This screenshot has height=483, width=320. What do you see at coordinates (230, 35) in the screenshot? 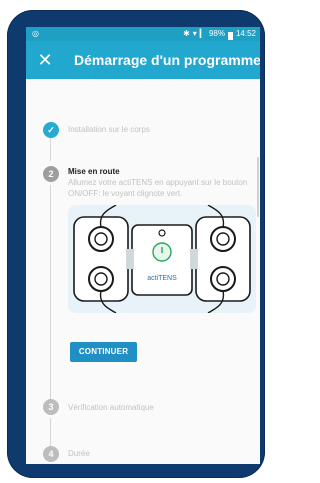
I see `battery-icon` at bounding box center [230, 35].